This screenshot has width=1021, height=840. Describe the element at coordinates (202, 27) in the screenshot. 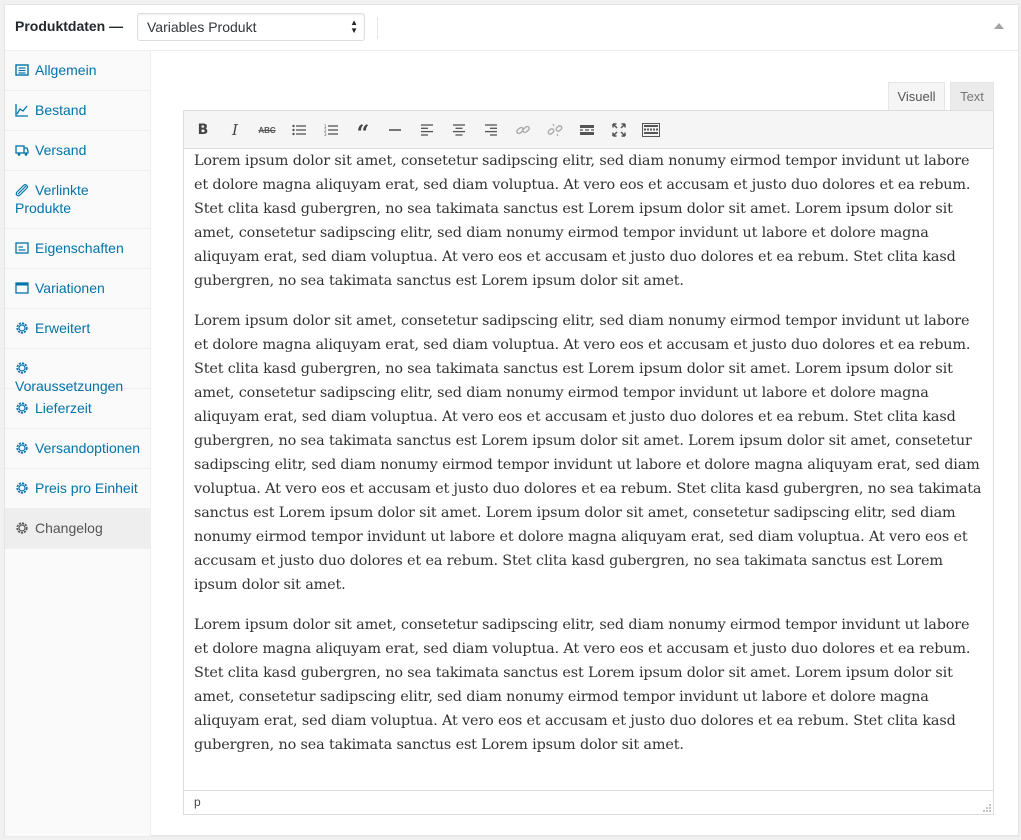

I see `product-type-value: Variables Produkt` at that location.